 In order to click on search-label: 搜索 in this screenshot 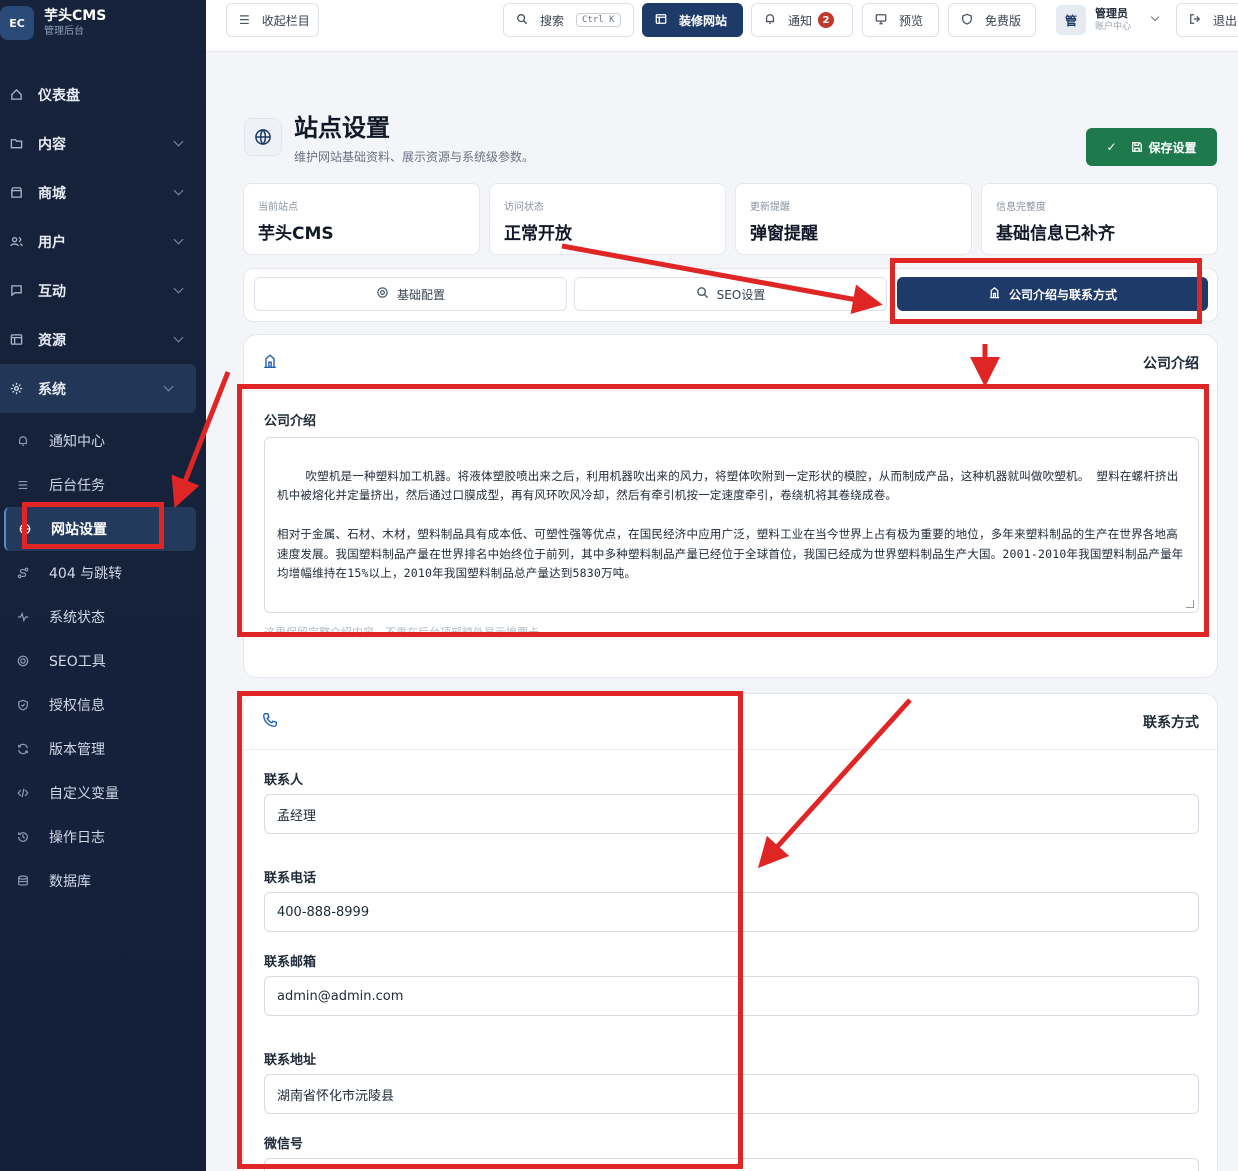, I will do `click(552, 20)`.